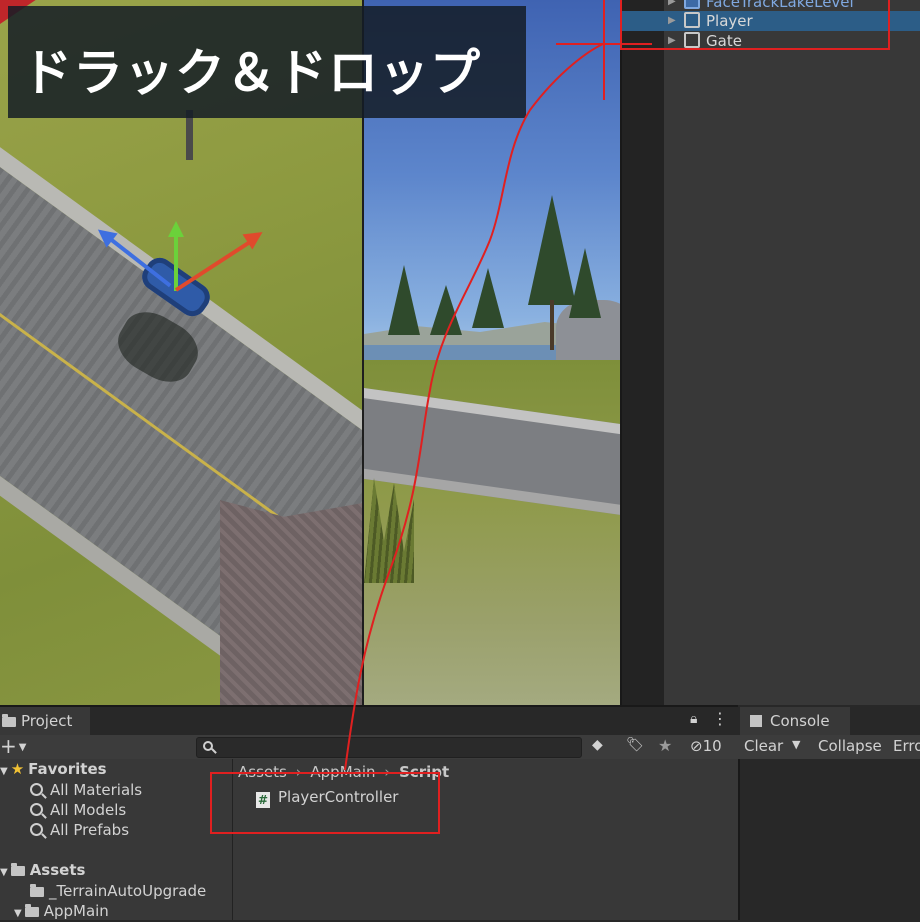 Image resolution: width=920 pixels, height=922 pixels. Describe the element at coordinates (829, 827) in the screenshot. I see `console-panel` at that location.